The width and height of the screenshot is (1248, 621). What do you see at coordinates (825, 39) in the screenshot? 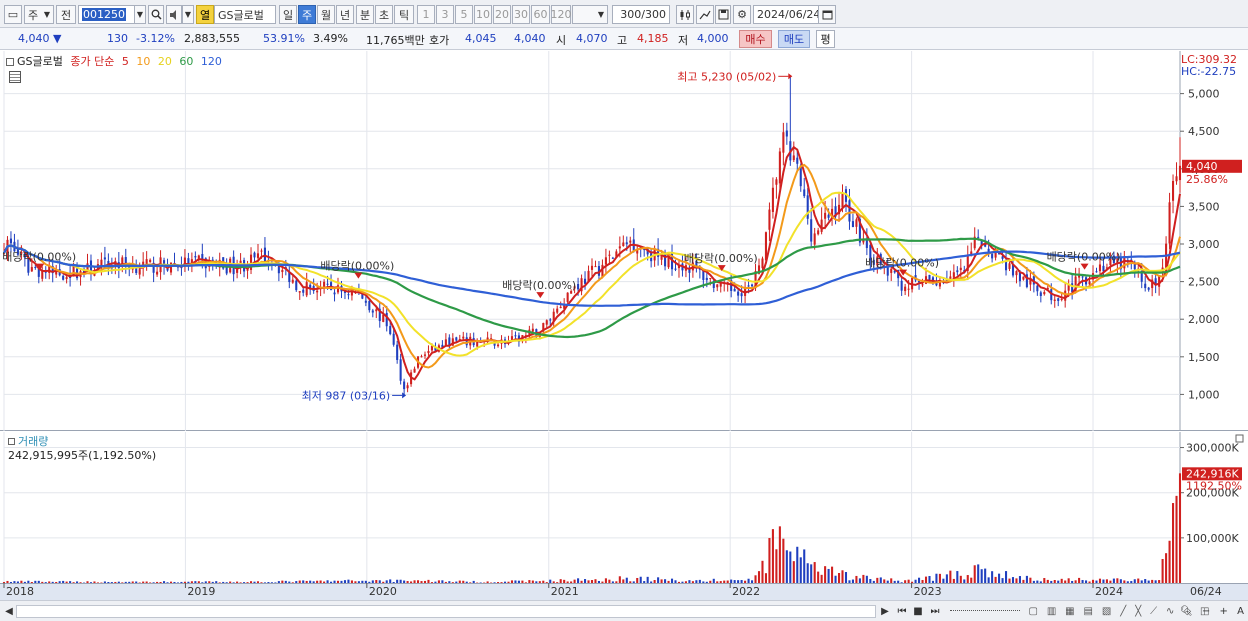
I see `flat-button: 평` at bounding box center [825, 39].